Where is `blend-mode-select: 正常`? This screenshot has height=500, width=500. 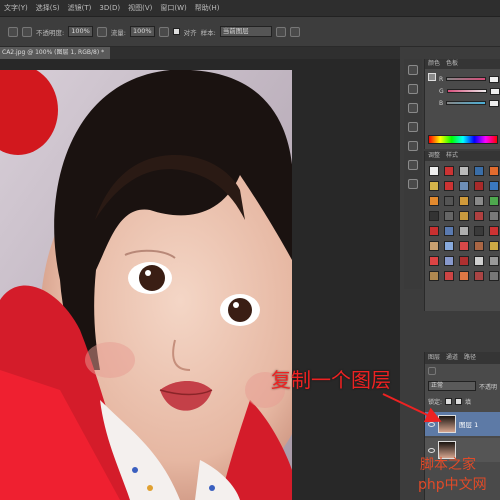 blend-mode-select: 正常 is located at coordinates (452, 386).